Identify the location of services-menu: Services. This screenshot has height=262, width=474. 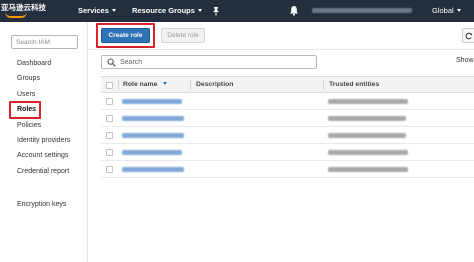
(97, 10).